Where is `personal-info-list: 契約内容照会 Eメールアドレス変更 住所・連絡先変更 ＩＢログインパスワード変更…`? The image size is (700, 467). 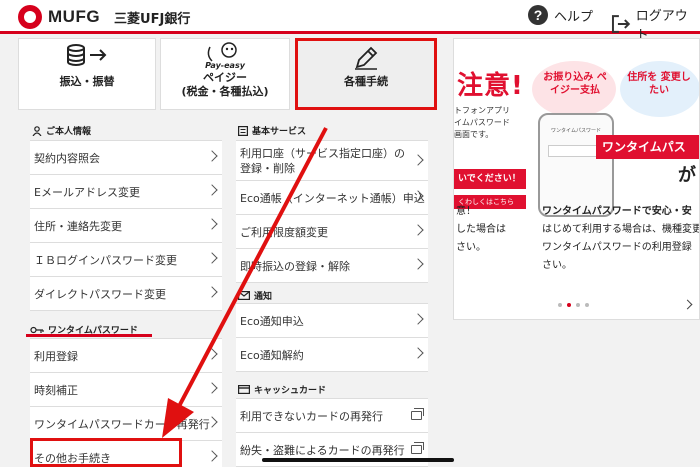
personal-info-list: 契約内容照会 Eメールアドレス変更 住所・連絡先変更 ＩＢログインパスワード変更… is located at coordinates (126, 225).